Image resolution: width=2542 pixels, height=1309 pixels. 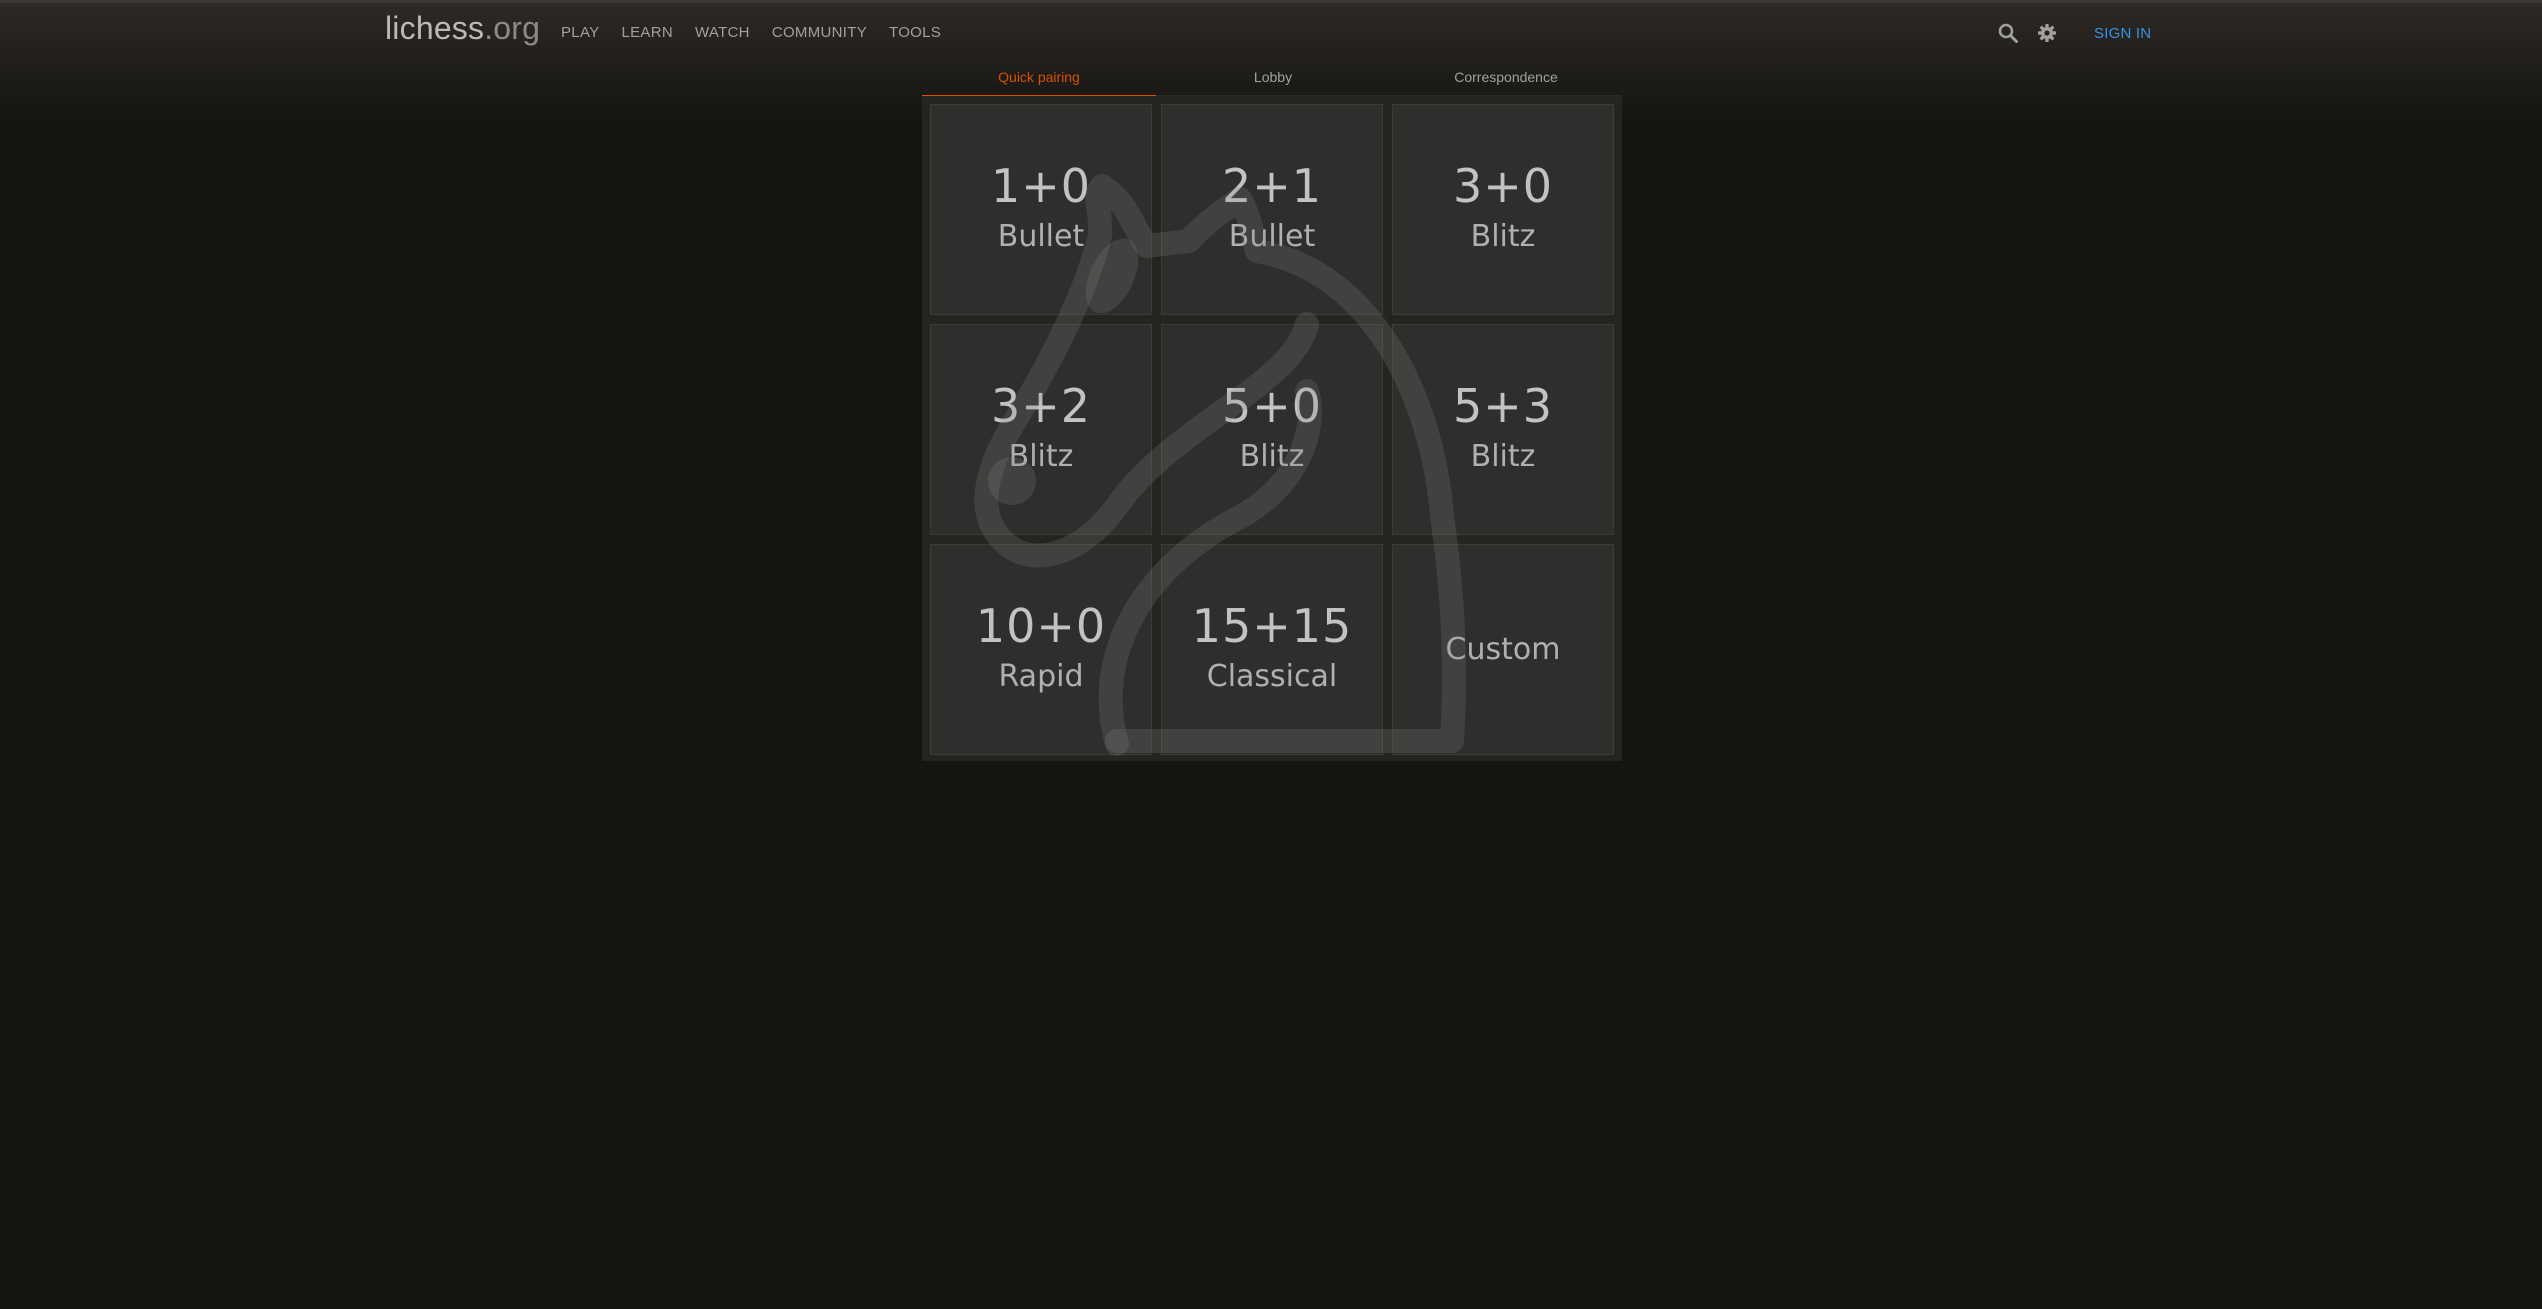 I want to click on pool-10-0: 10+0 Rapid, so click(x=1041, y=649).